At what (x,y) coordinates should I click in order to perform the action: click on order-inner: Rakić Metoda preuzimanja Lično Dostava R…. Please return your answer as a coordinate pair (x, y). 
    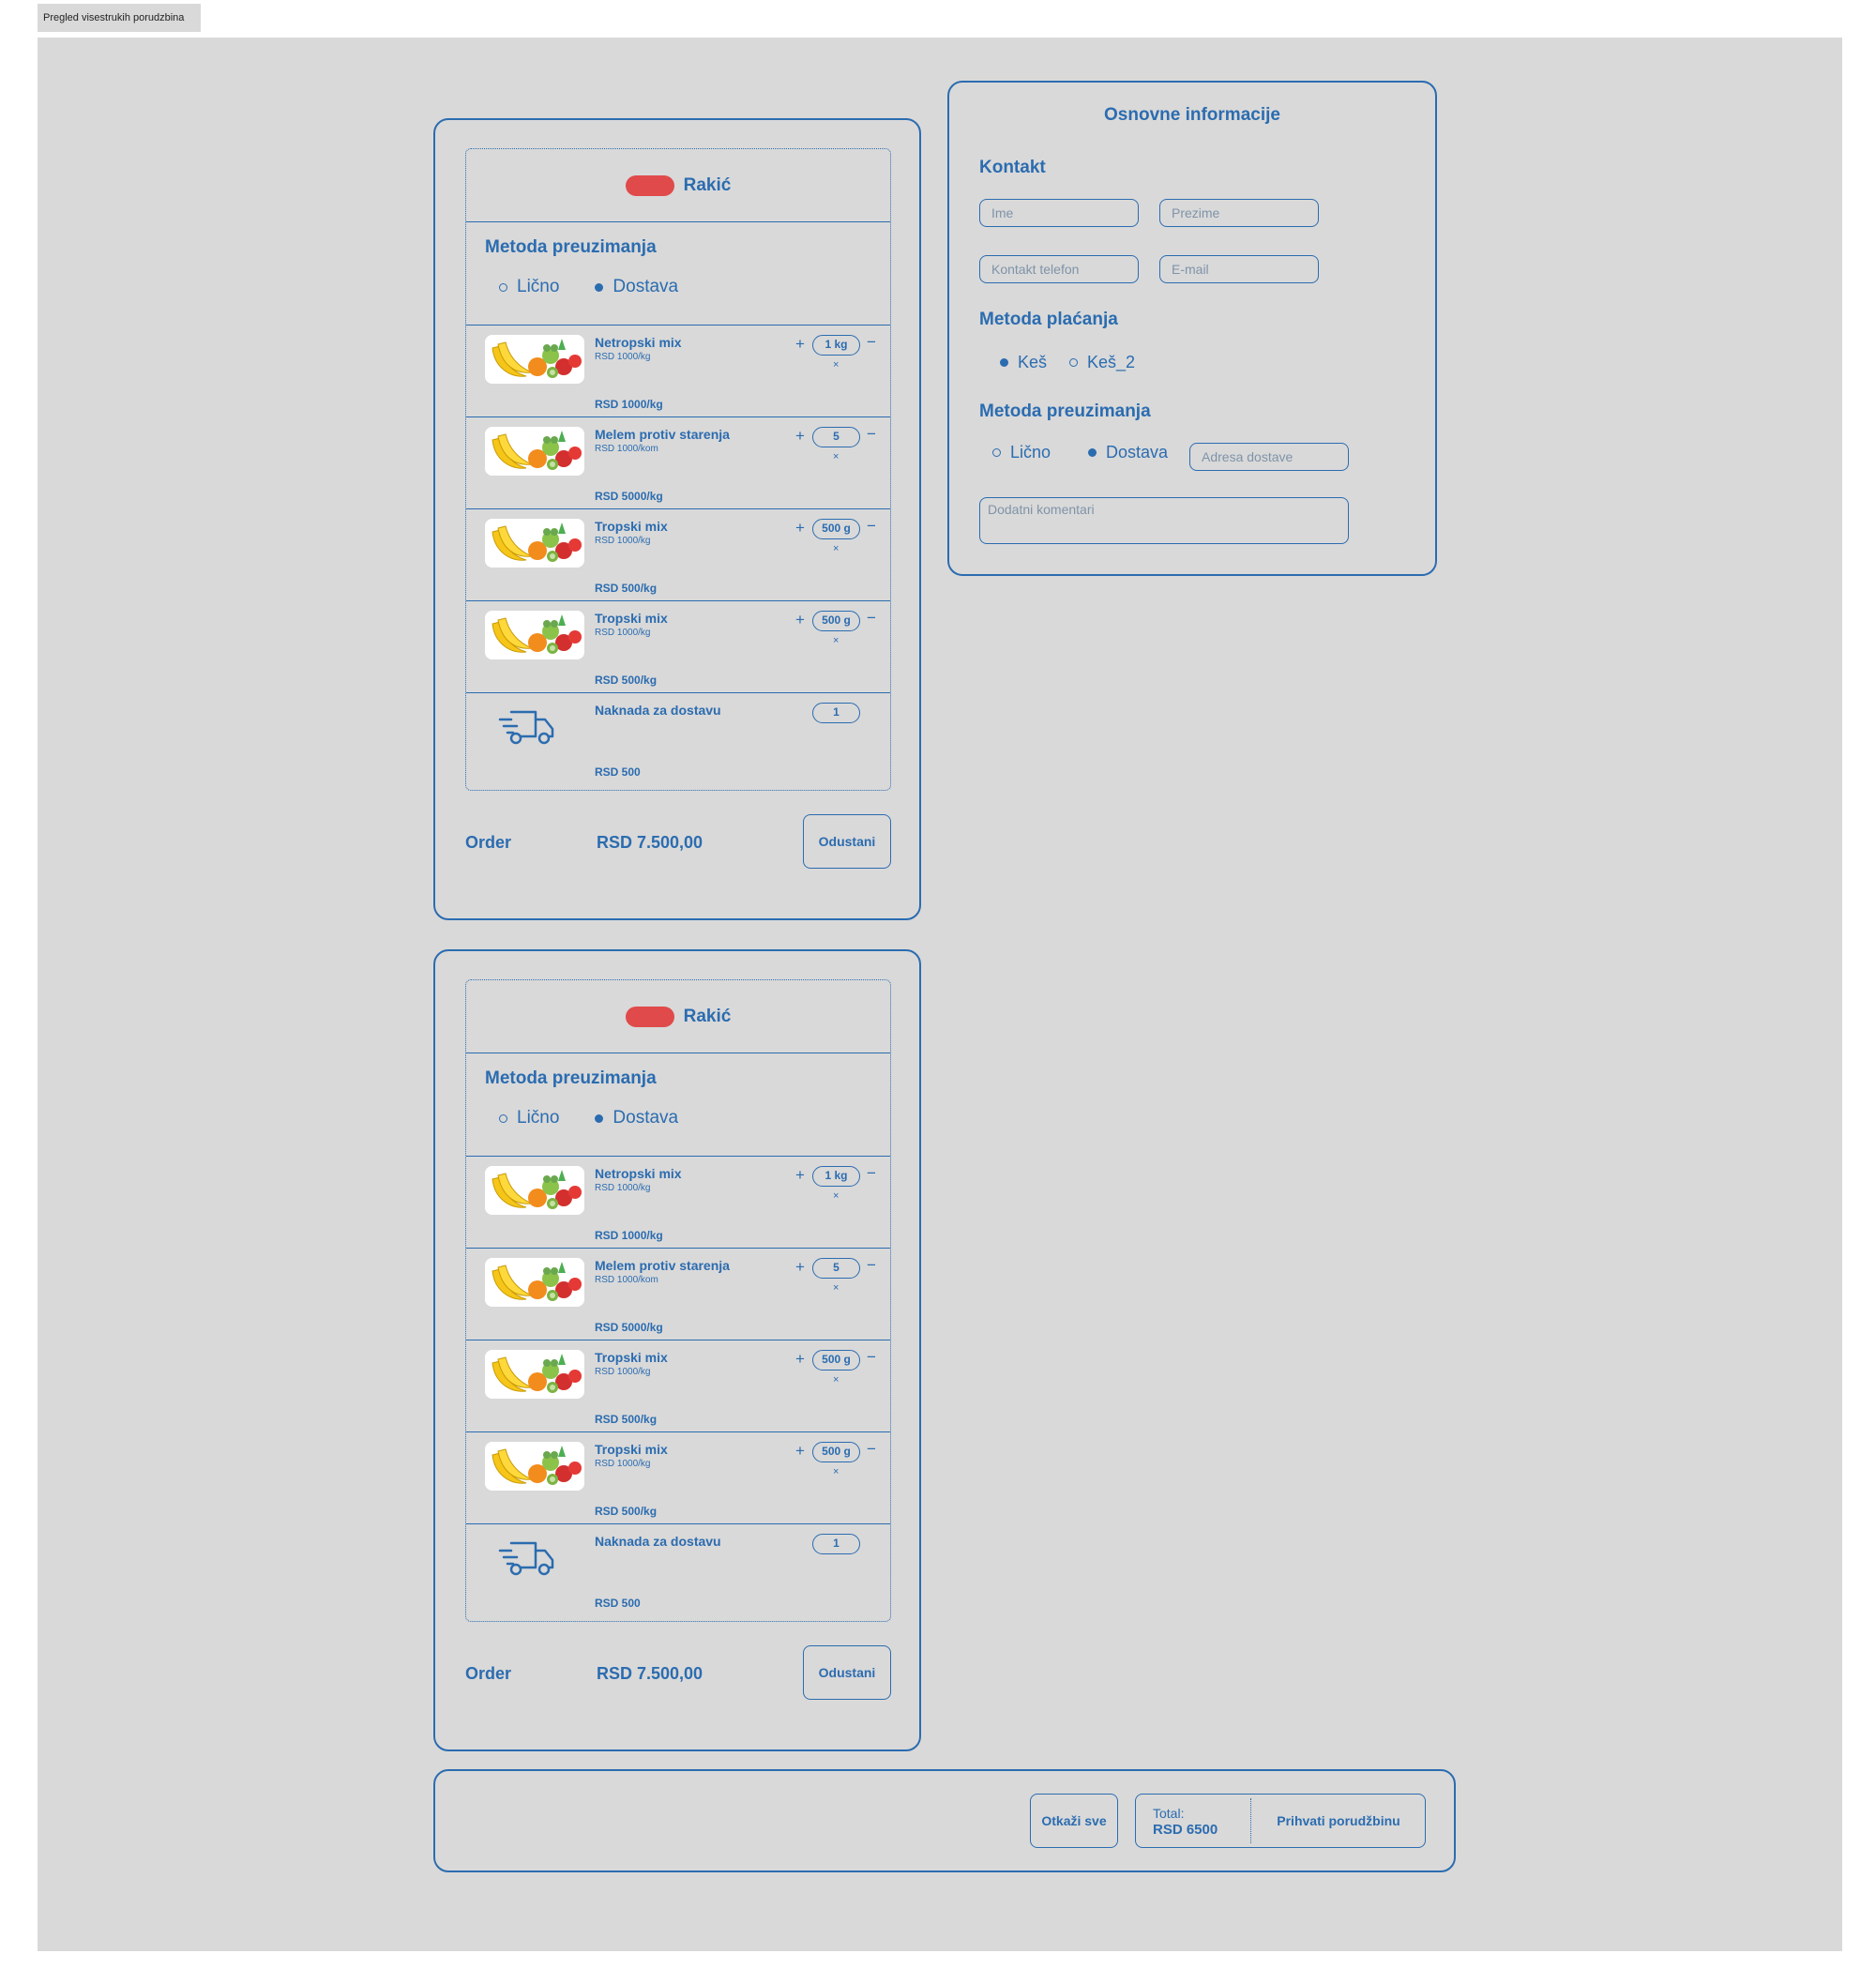
    Looking at the image, I should click on (678, 469).